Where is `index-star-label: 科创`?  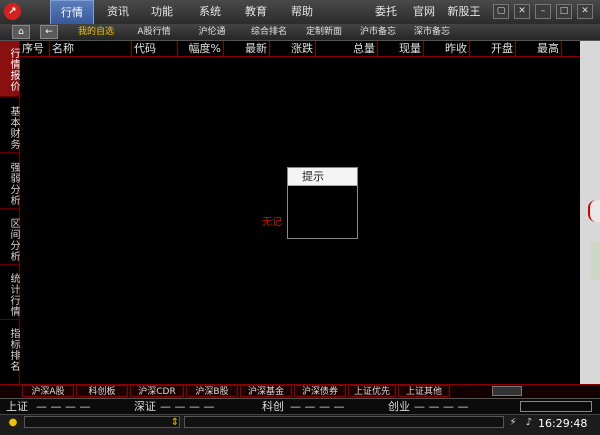
index-star-label: 科创 is located at coordinates (273, 406).